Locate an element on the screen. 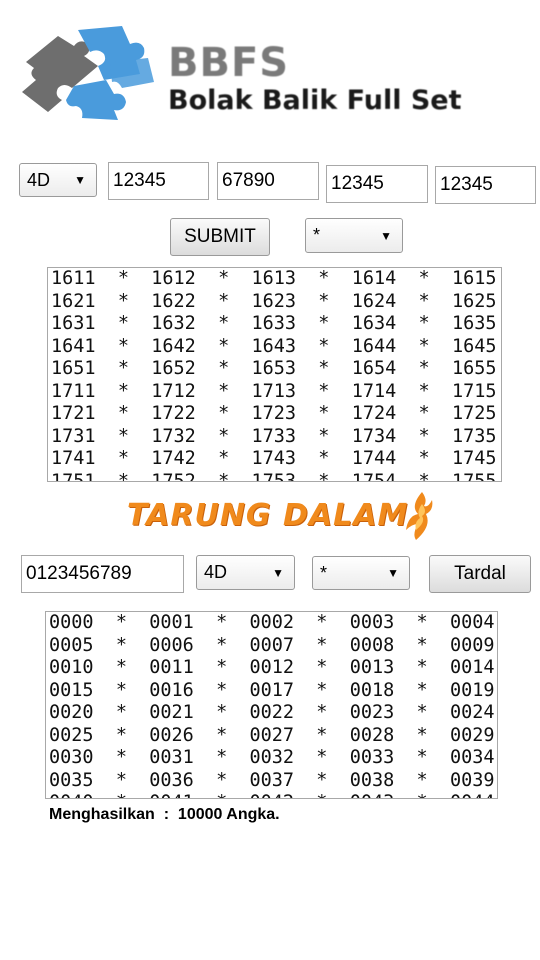 The width and height of the screenshot is (540, 960). summary-count: 10000 Angka. is located at coordinates (228, 814).